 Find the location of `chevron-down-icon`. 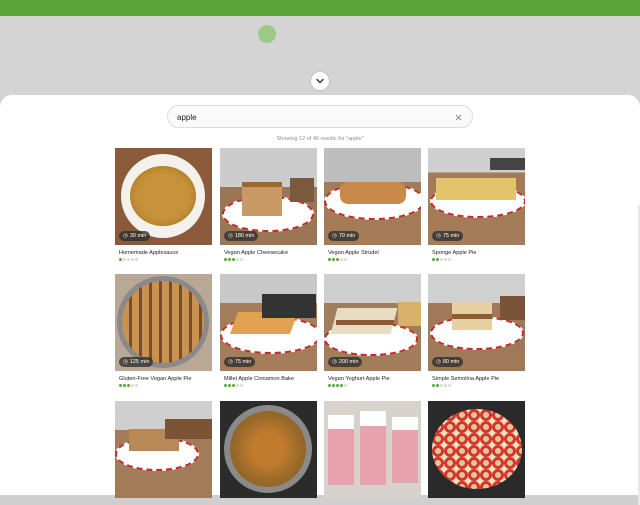

chevron-down-icon is located at coordinates (320, 81).